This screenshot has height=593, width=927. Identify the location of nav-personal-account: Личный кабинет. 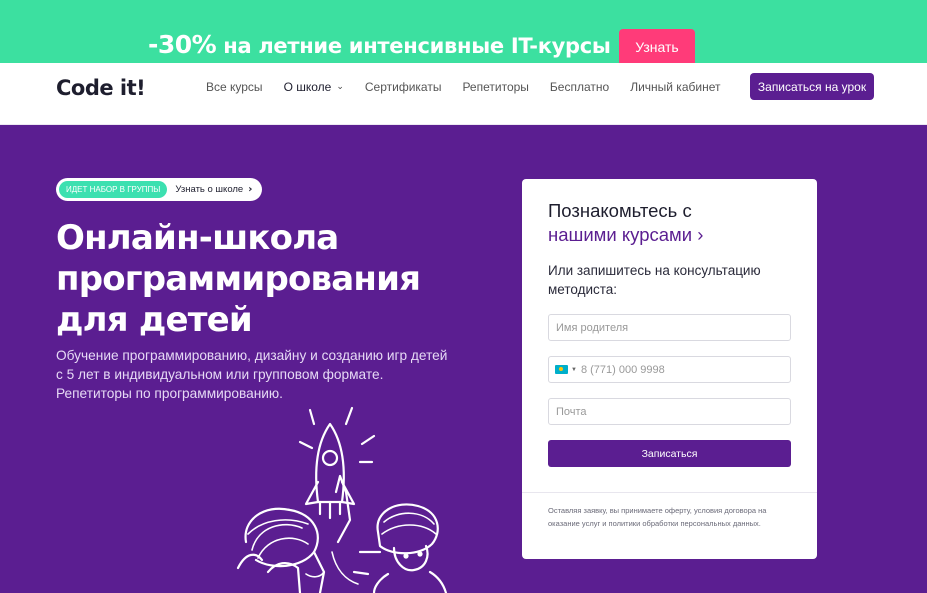
(675, 87).